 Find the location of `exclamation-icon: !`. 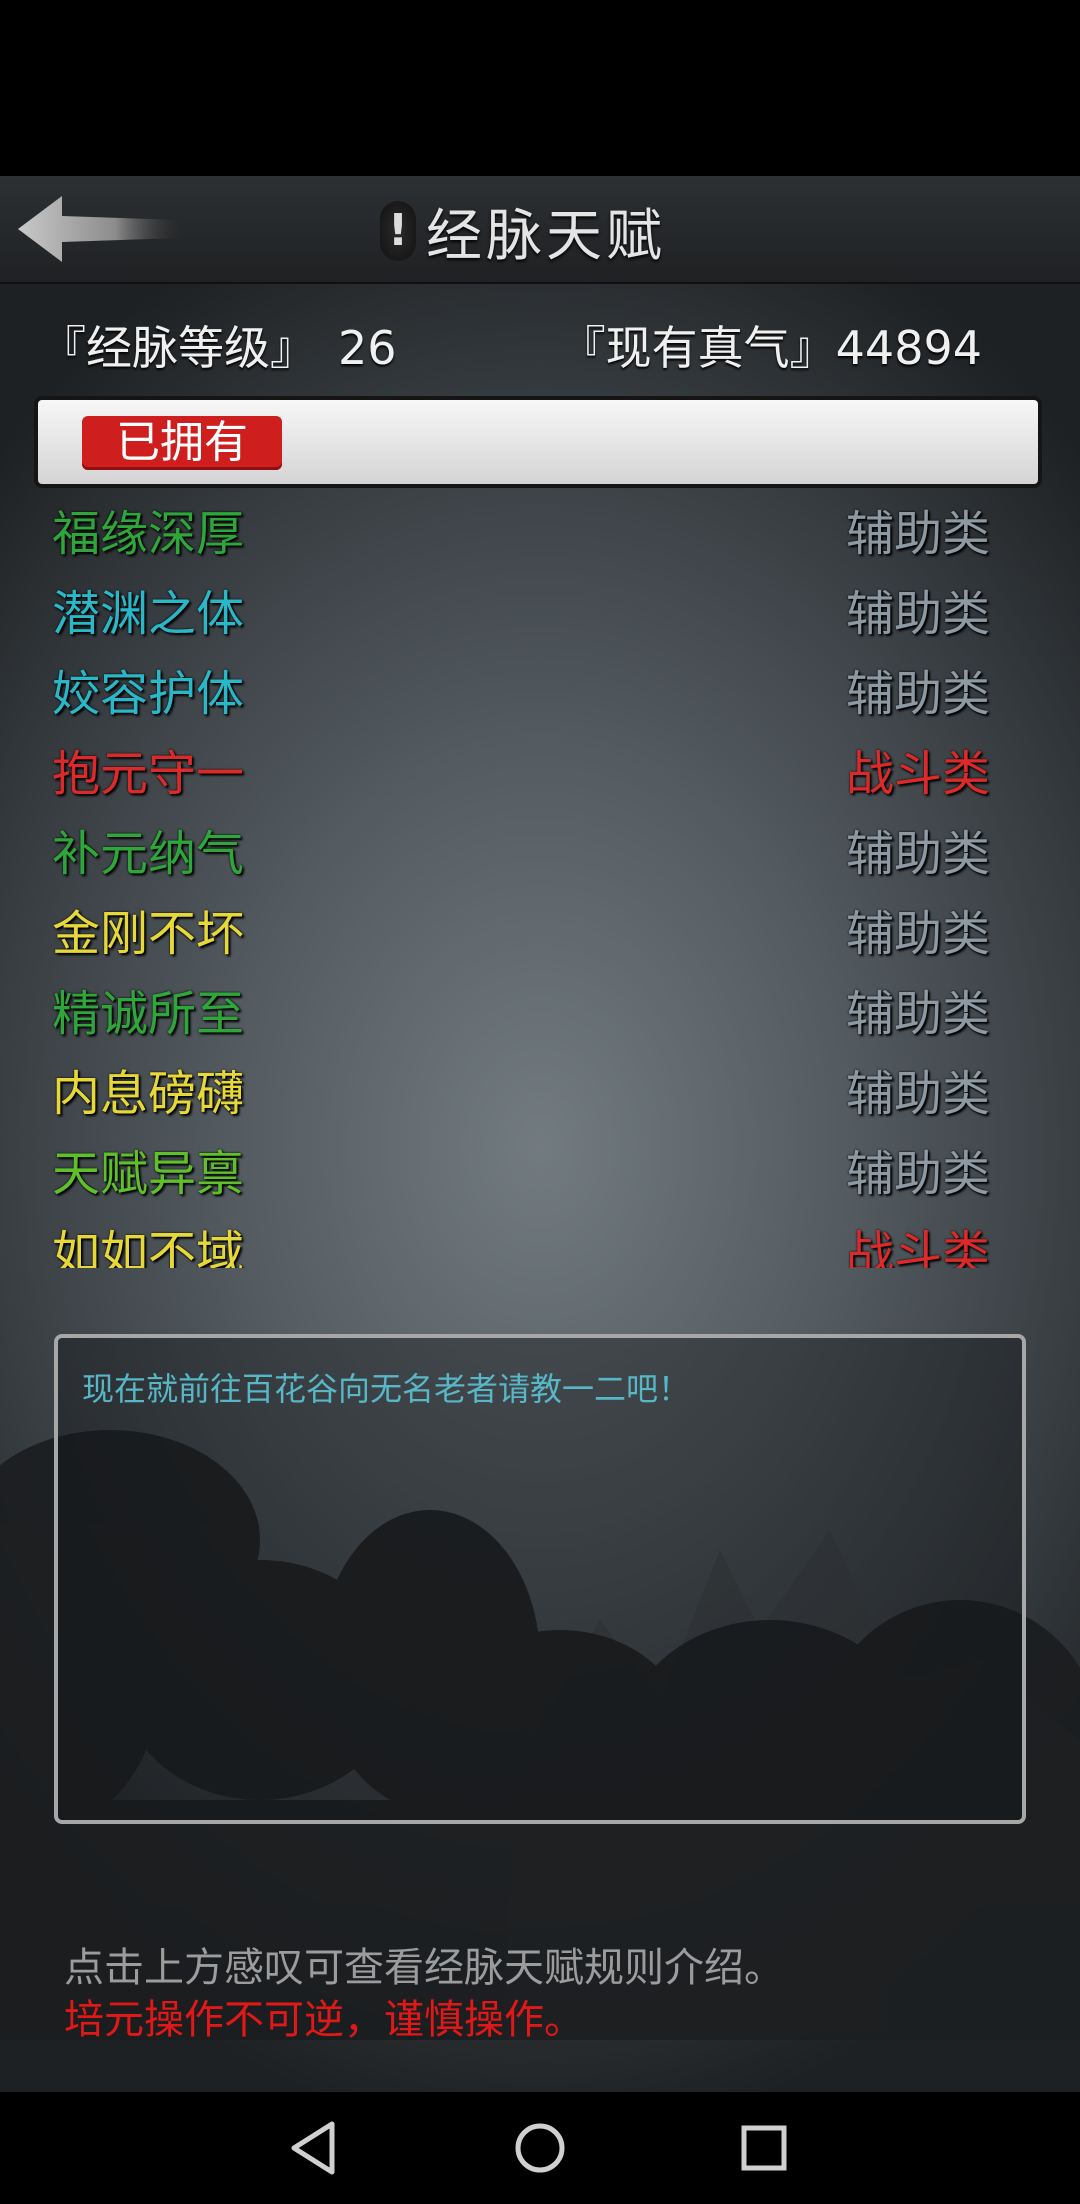

exclamation-icon: ! is located at coordinates (398, 231).